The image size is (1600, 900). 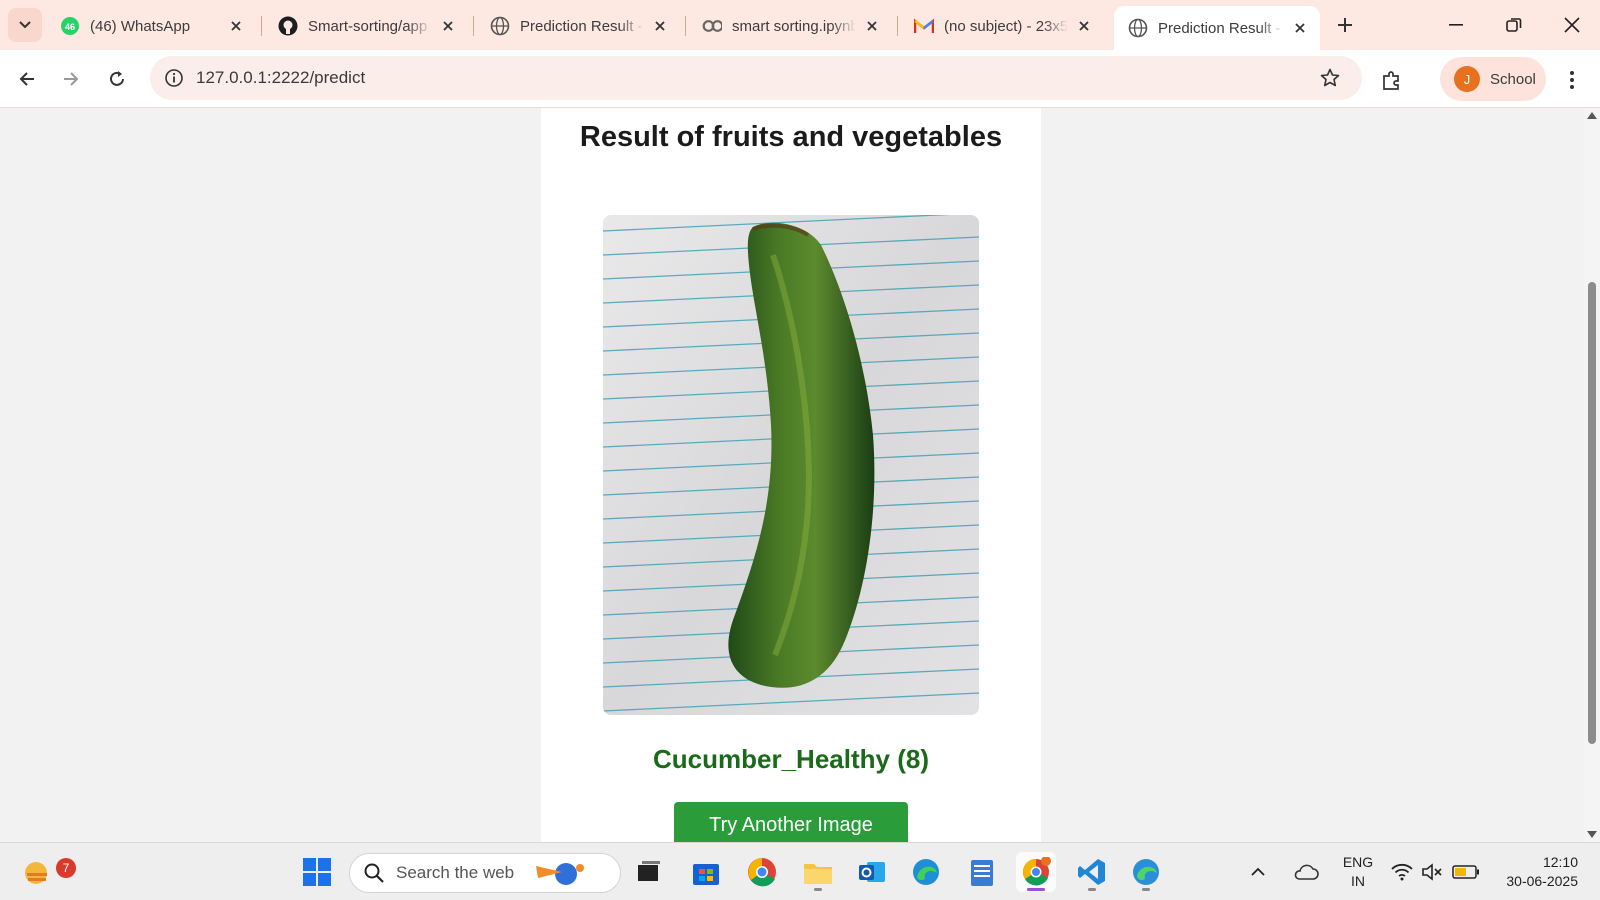 I want to click on scroll-down-icon, so click(x=1592, y=834).